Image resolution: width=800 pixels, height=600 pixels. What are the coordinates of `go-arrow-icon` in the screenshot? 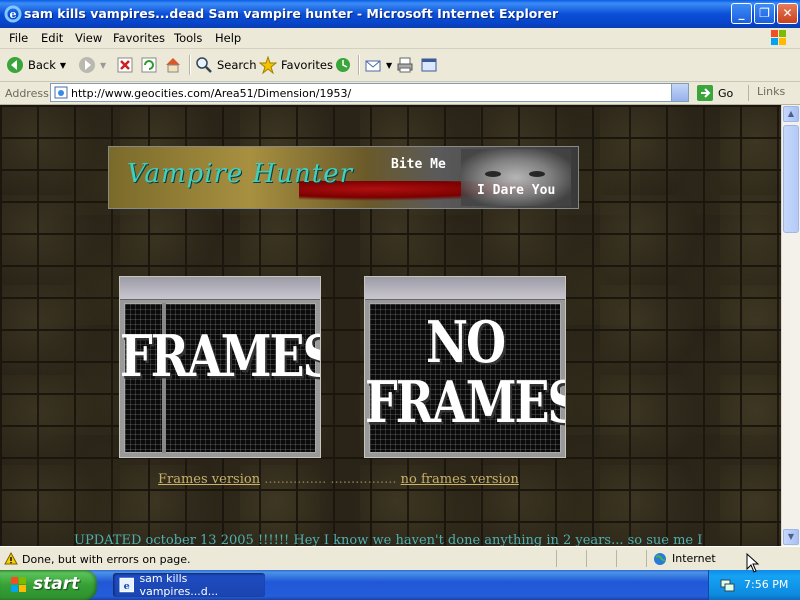 It's located at (705, 93).